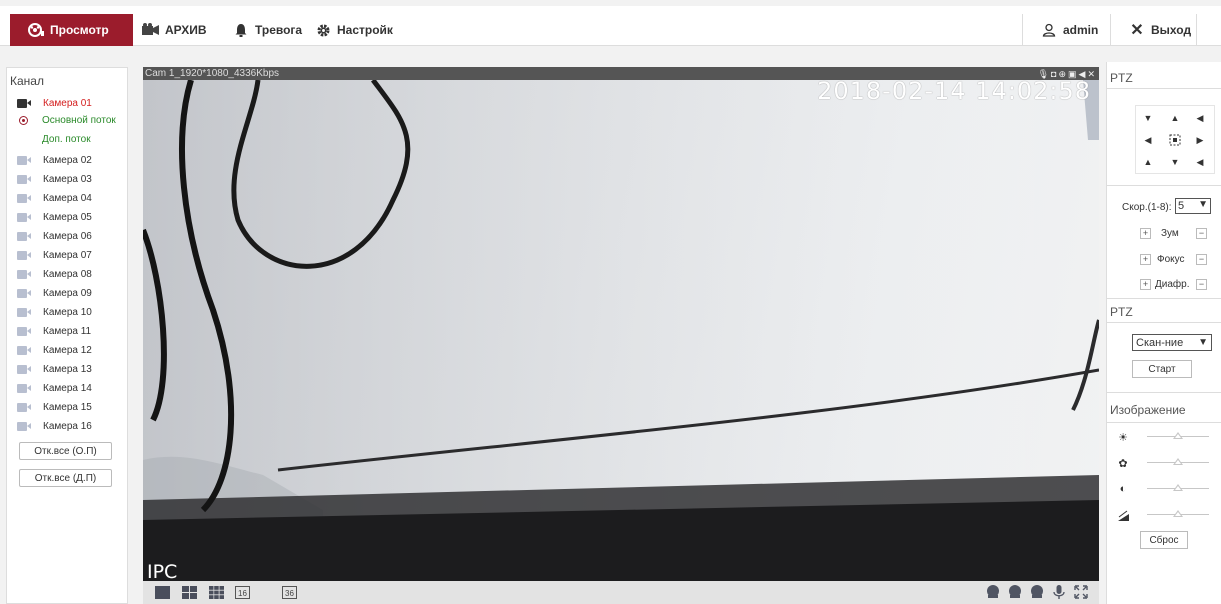  Describe the element at coordinates (1171, 259) in the screenshot. I see `focus-label: Фокус` at that location.